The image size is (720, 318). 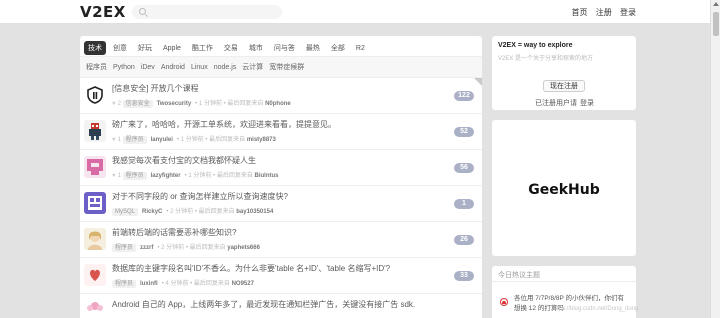 What do you see at coordinates (224, 124) in the screenshot?
I see `topic-title-link: 磅广来了，哈哈哈，开源工单系统，欢迎进来看看，提提意见。` at bounding box center [224, 124].